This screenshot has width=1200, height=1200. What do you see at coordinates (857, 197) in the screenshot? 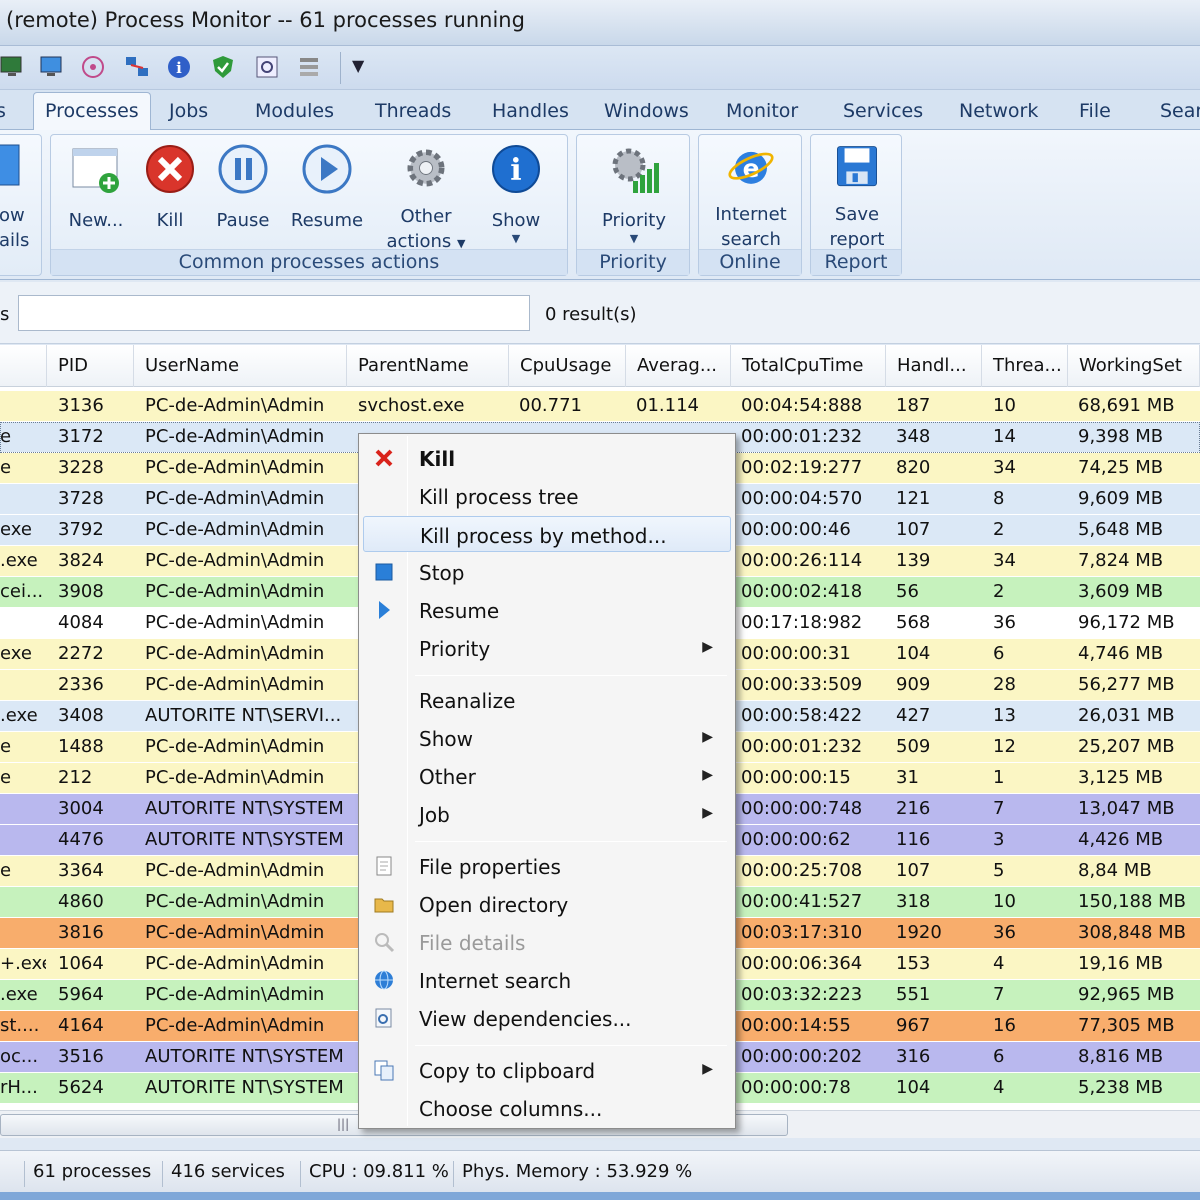
I see `save-report-button: Save report` at bounding box center [857, 197].